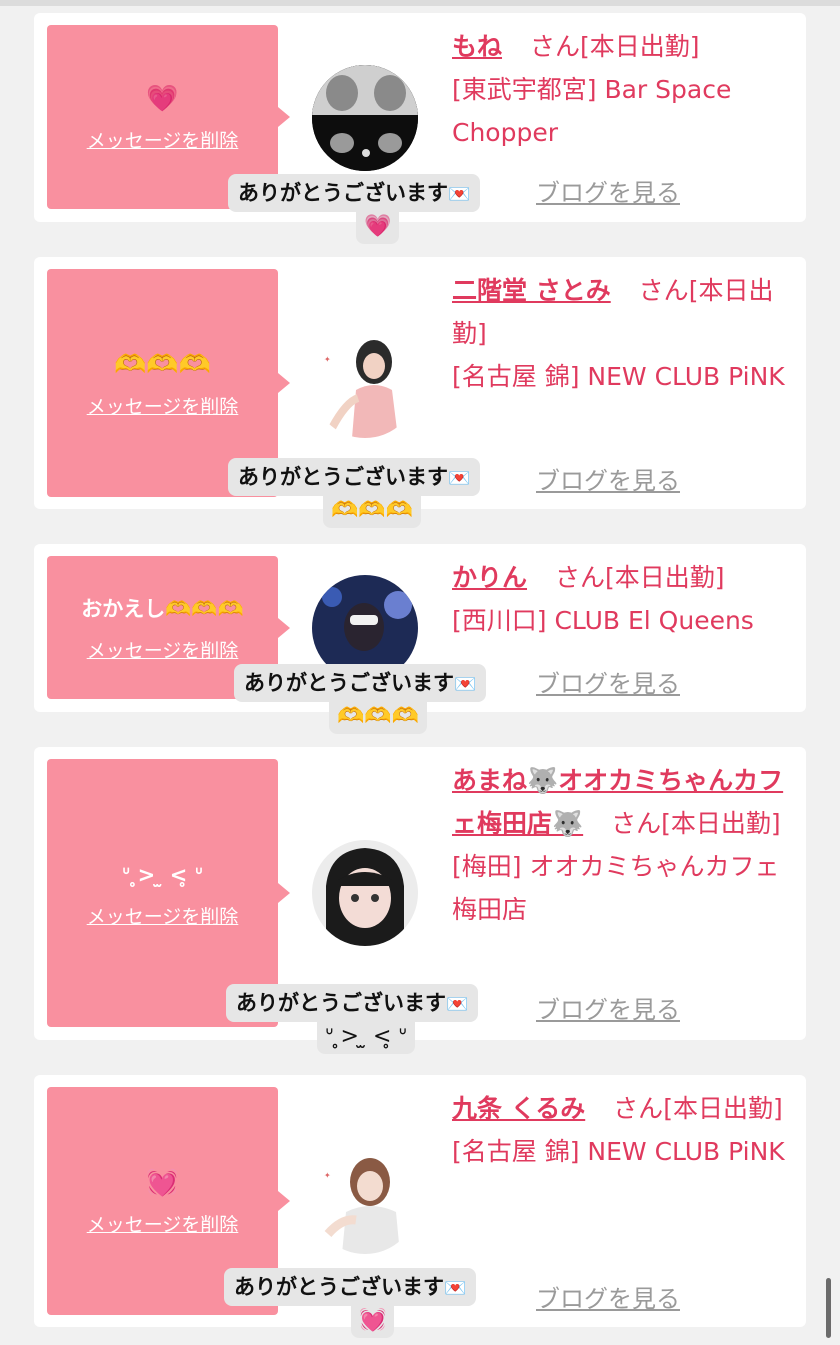  Describe the element at coordinates (373, 1321) in the screenshot. I see `reply-emoji: 💓` at that location.